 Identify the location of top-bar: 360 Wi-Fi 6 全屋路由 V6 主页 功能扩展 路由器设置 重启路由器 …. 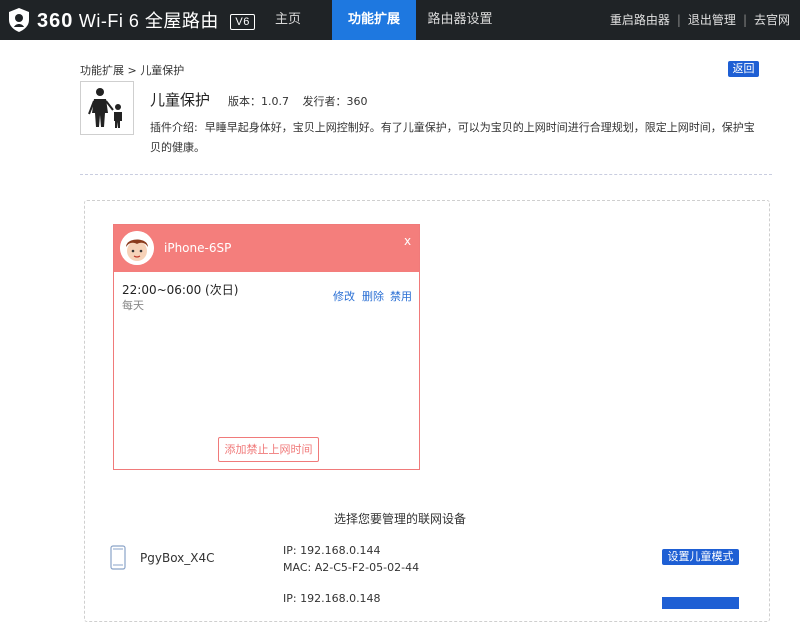
(400, 20).